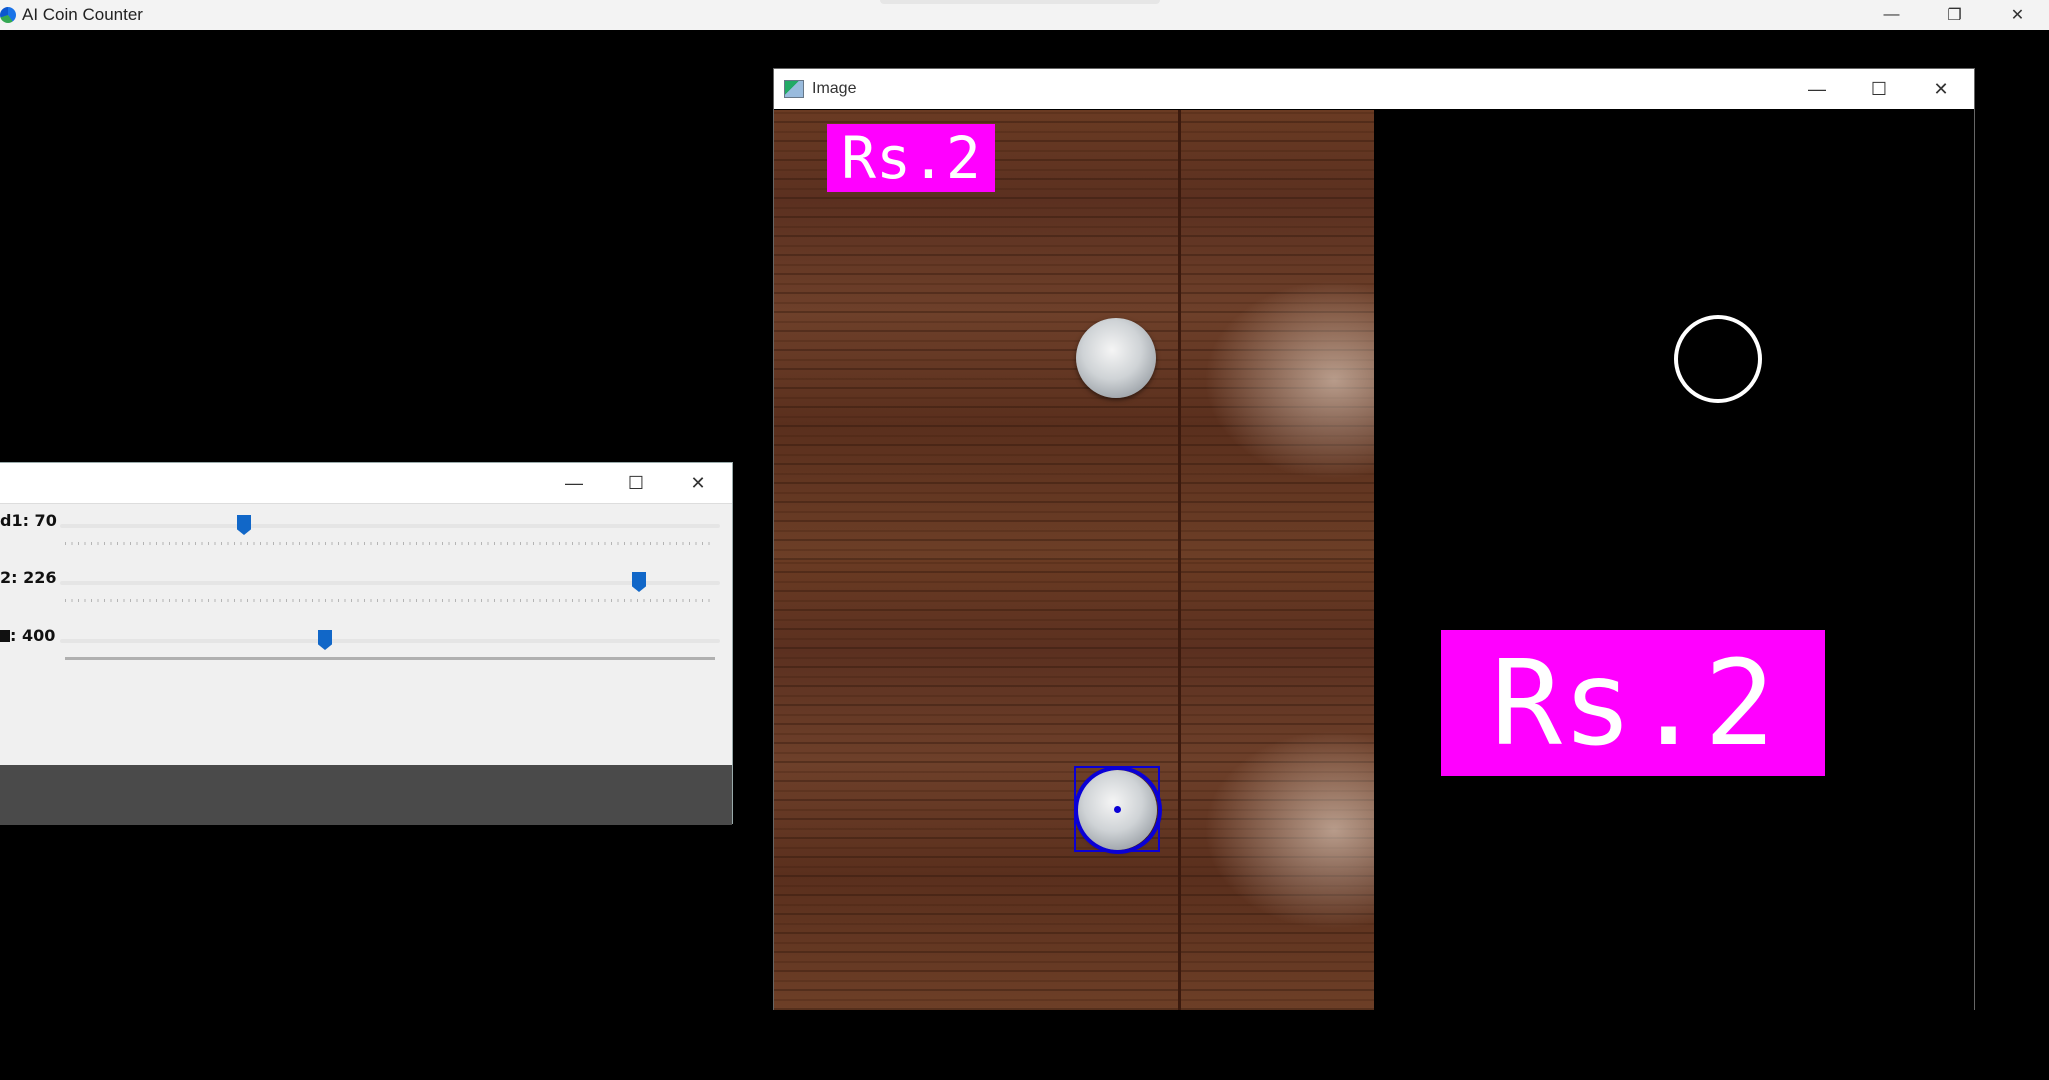  I want to click on trackbar-threshold1-ticks, so click(390, 543).